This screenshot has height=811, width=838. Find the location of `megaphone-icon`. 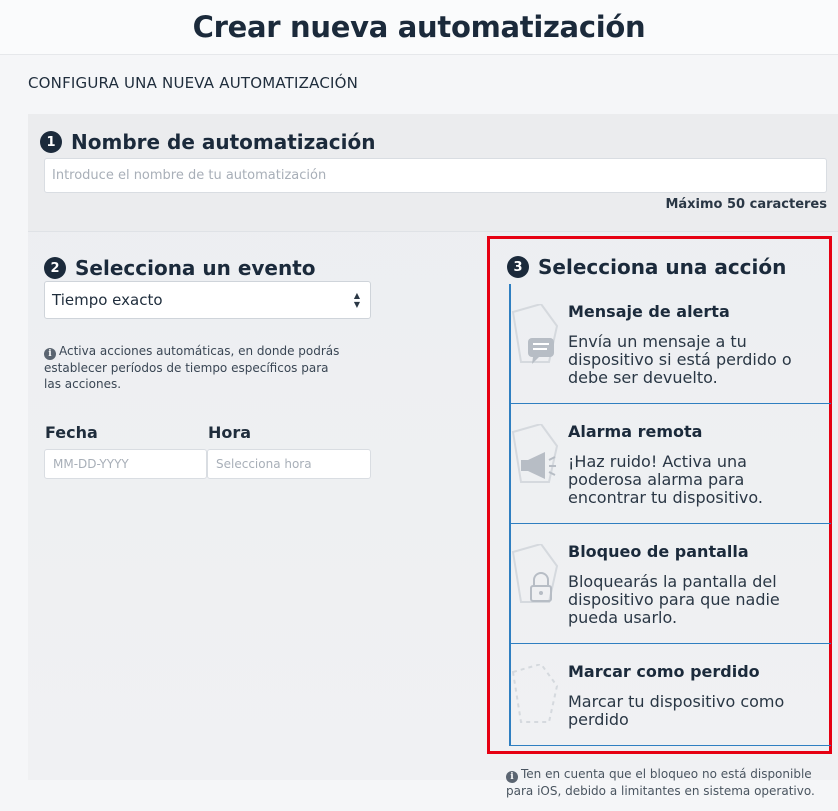

megaphone-icon is located at coordinates (535, 453).